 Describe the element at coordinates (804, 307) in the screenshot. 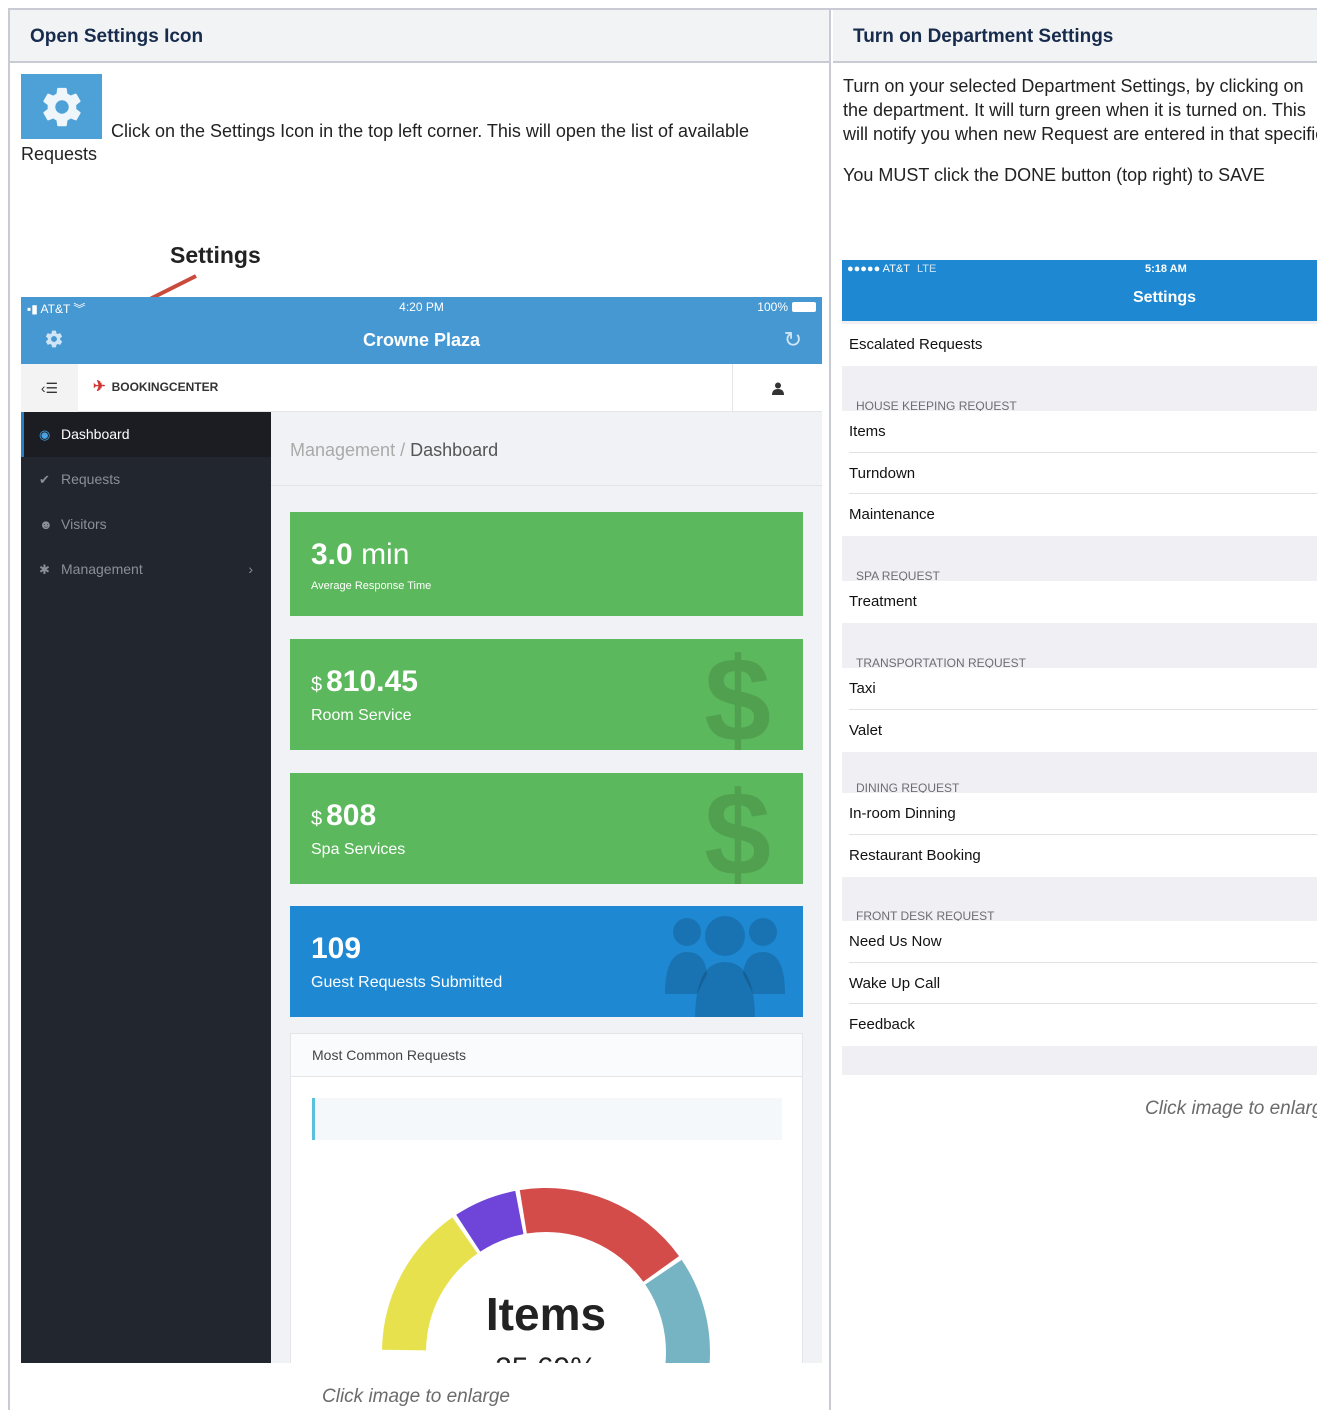

I see `battery-icon` at that location.